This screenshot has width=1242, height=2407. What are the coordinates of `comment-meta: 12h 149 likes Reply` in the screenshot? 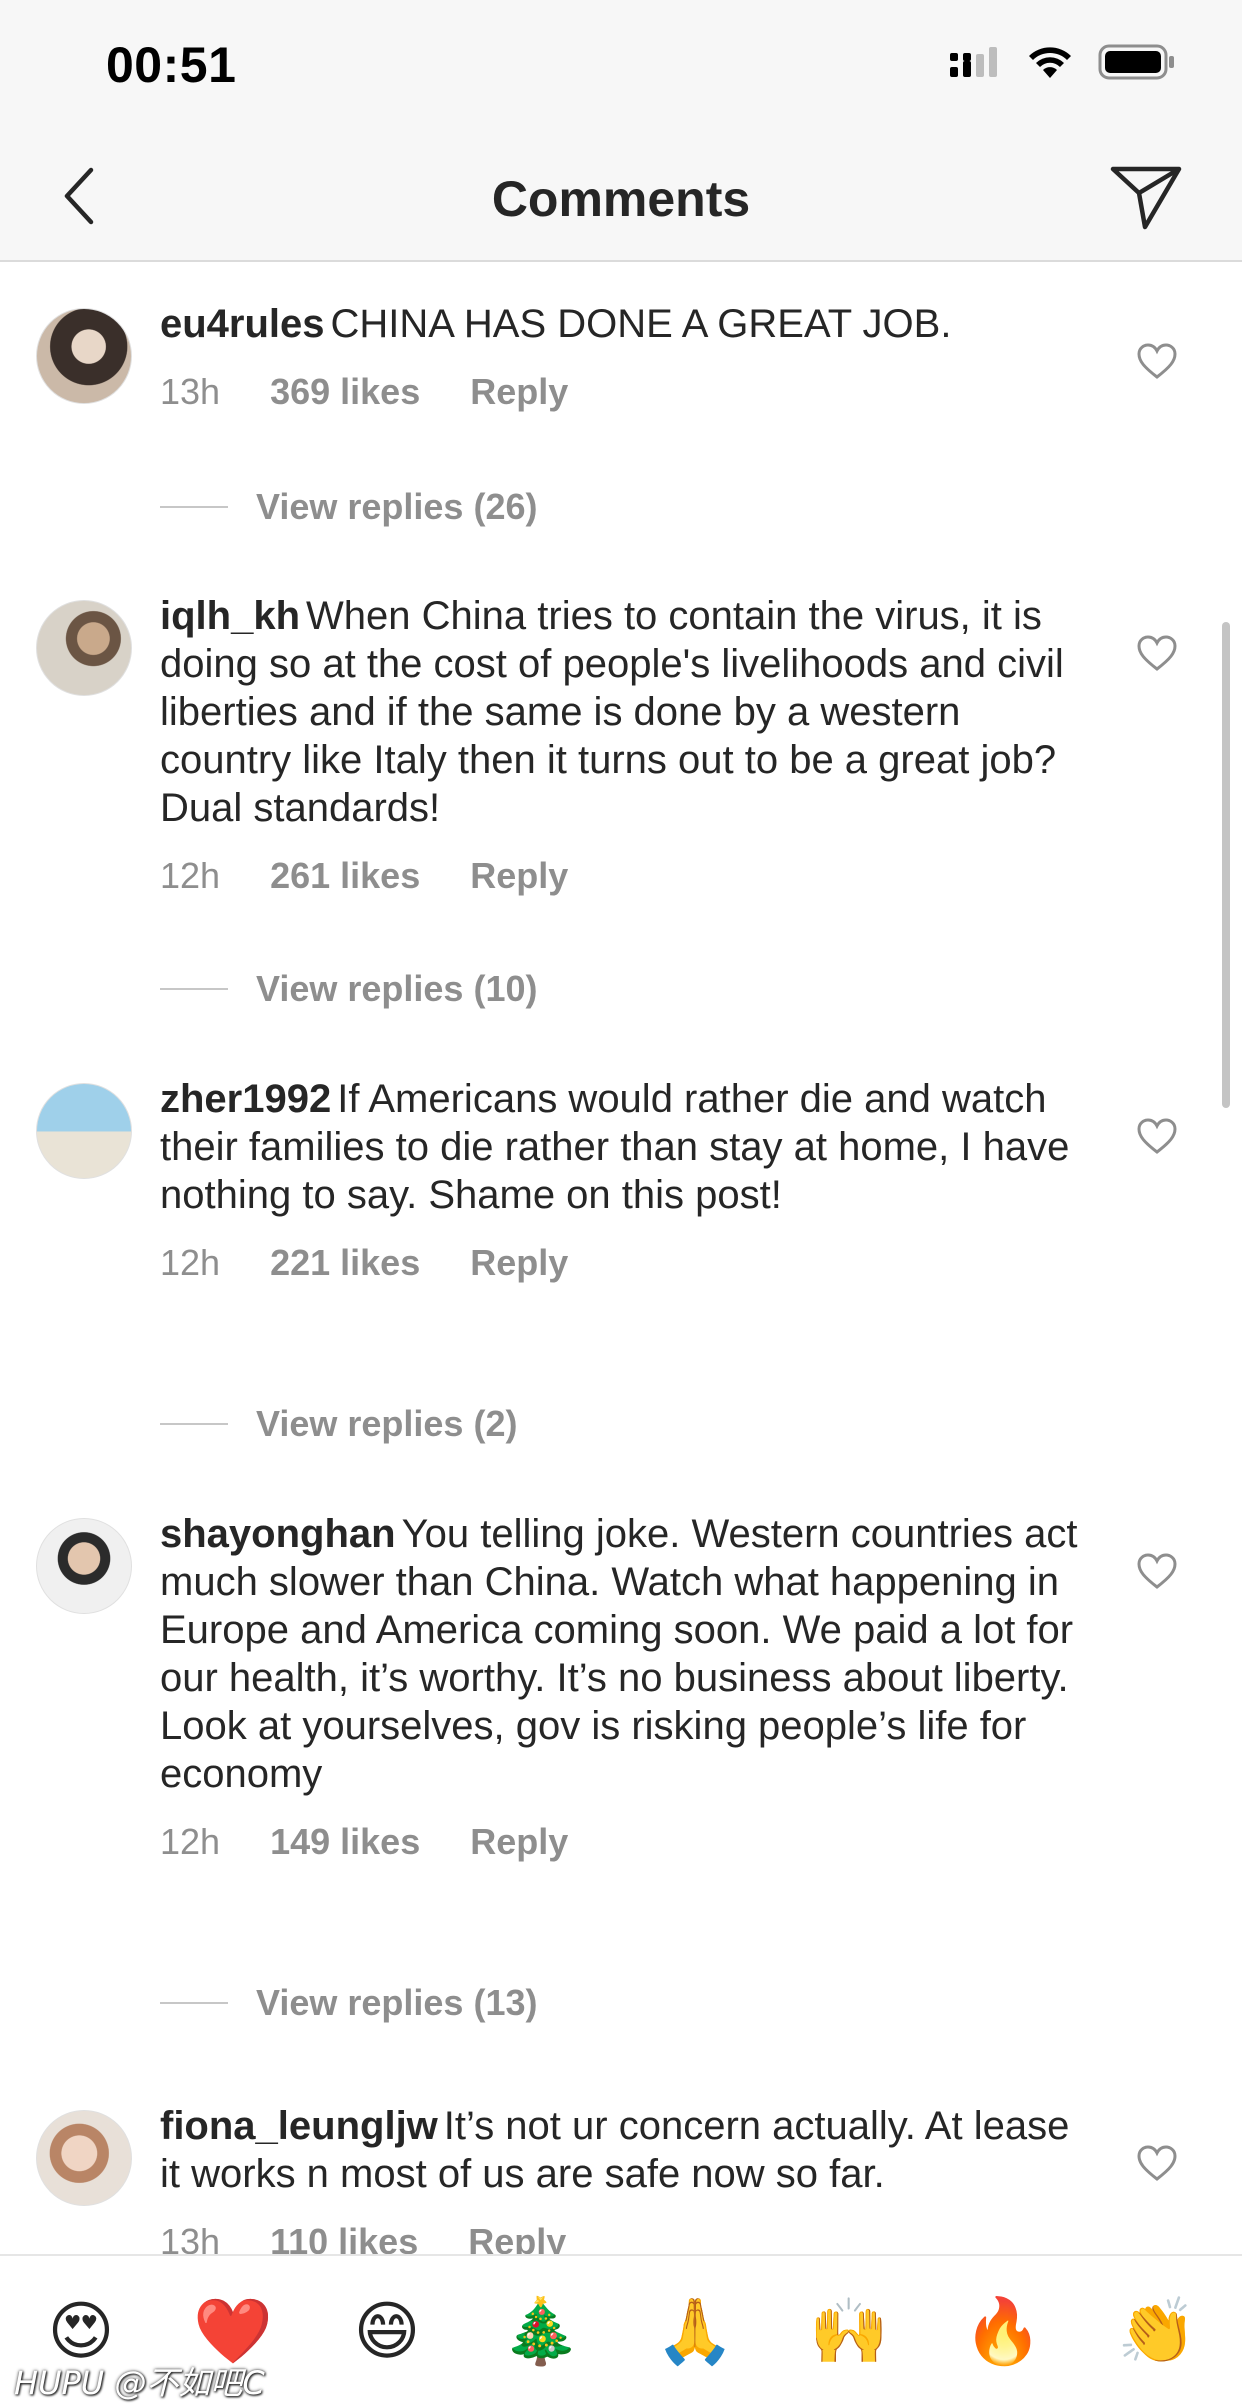 It's located at (620, 1842).